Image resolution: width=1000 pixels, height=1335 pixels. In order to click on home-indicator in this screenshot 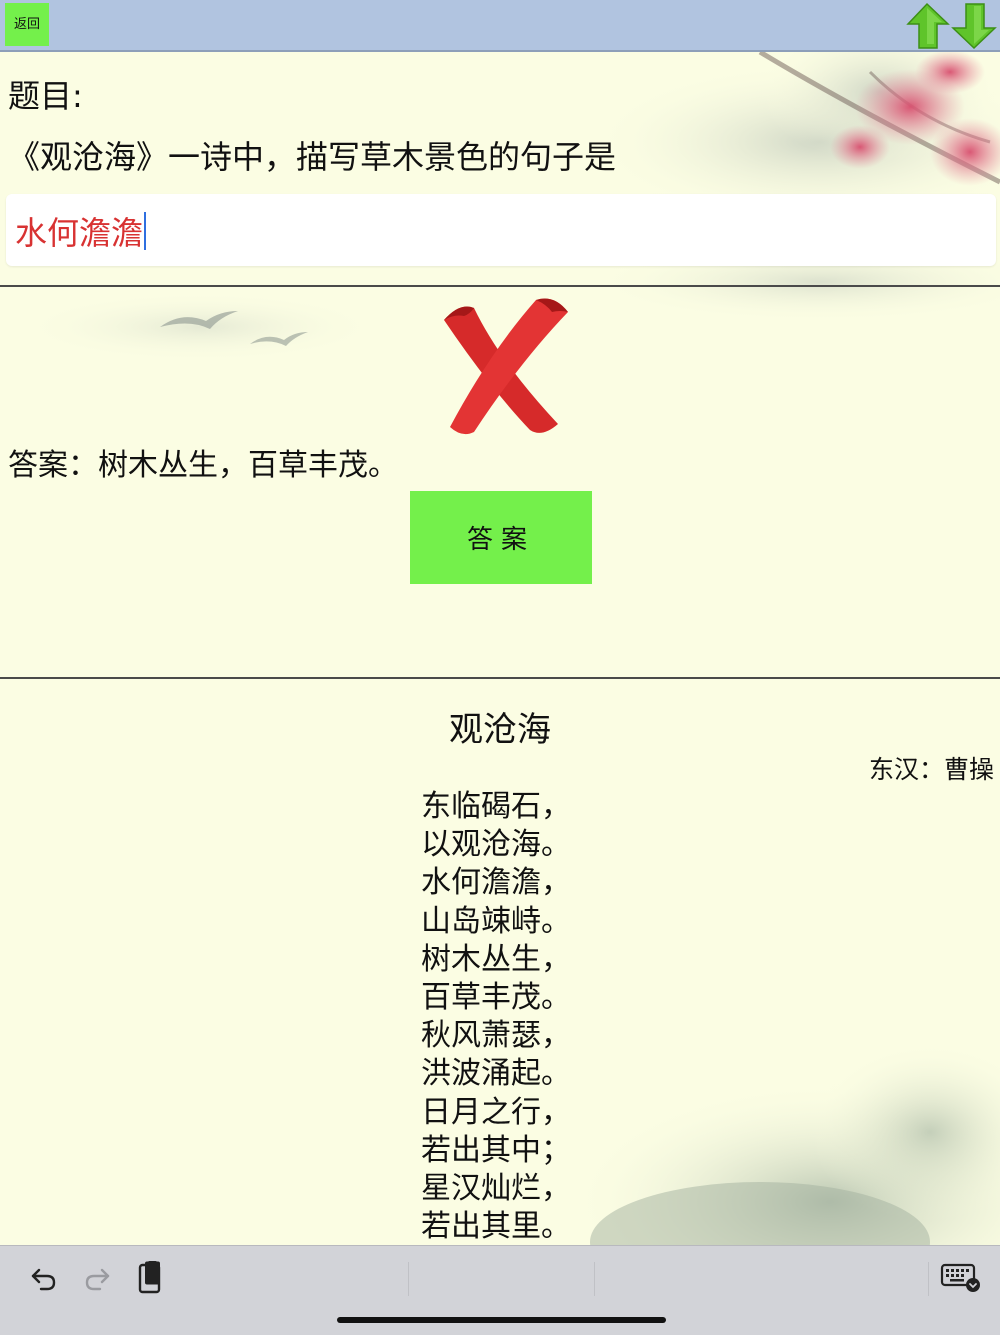, I will do `click(501, 1320)`.